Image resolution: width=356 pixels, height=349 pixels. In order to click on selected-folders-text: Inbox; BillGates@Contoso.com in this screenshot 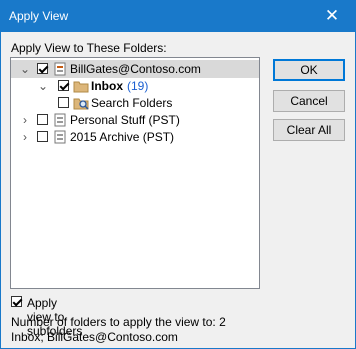, I will do `click(94, 337)`.